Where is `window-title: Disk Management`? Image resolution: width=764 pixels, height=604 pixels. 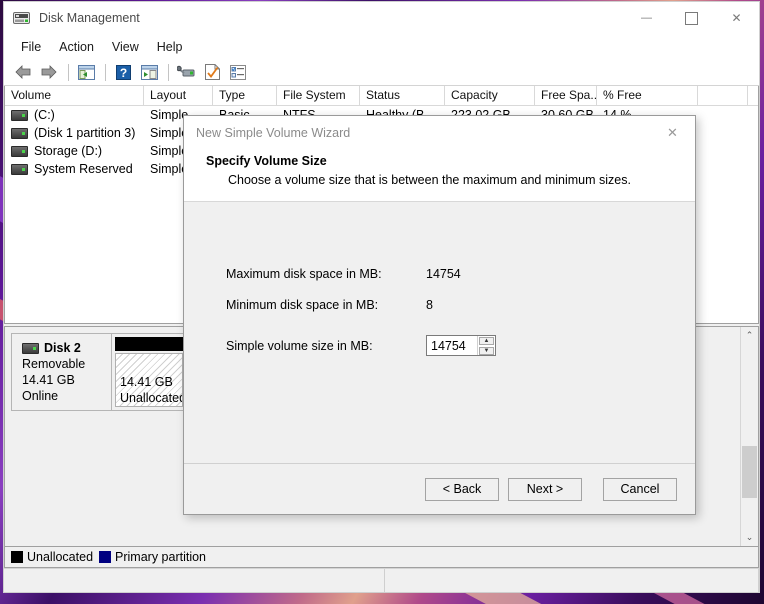 window-title: Disk Management is located at coordinates (89, 18).